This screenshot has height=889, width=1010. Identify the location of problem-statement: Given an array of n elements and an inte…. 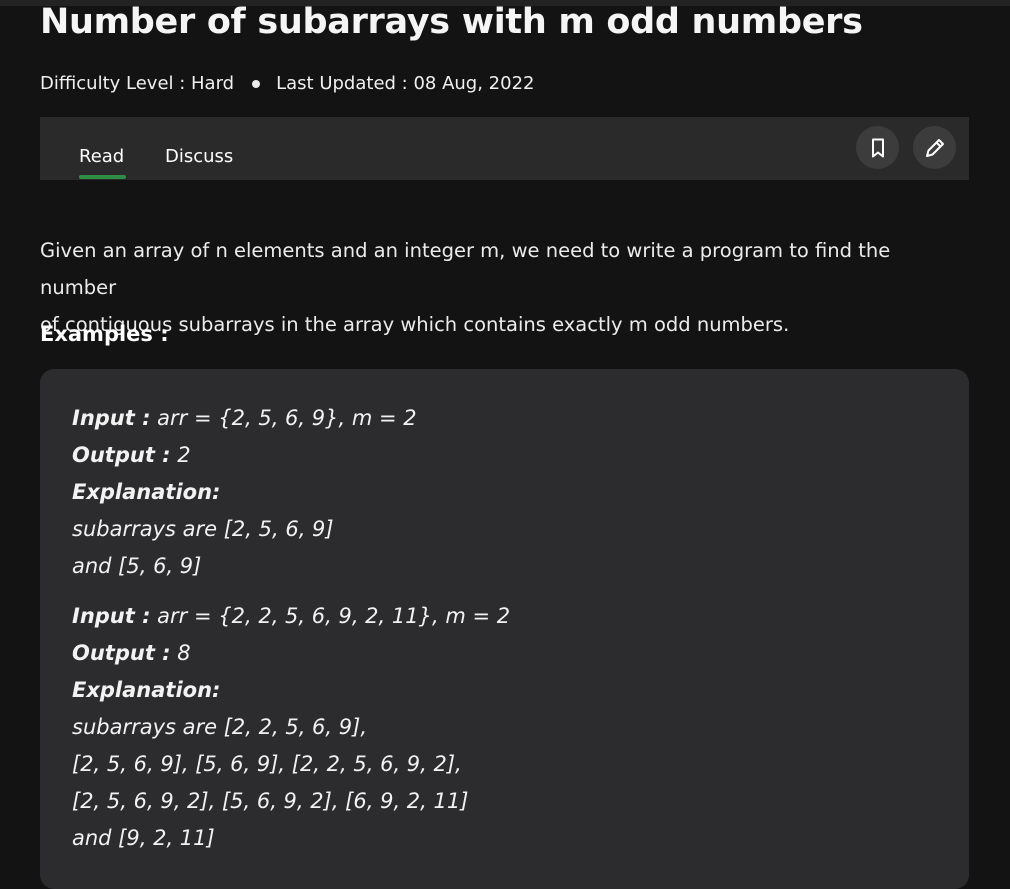
(504, 287).